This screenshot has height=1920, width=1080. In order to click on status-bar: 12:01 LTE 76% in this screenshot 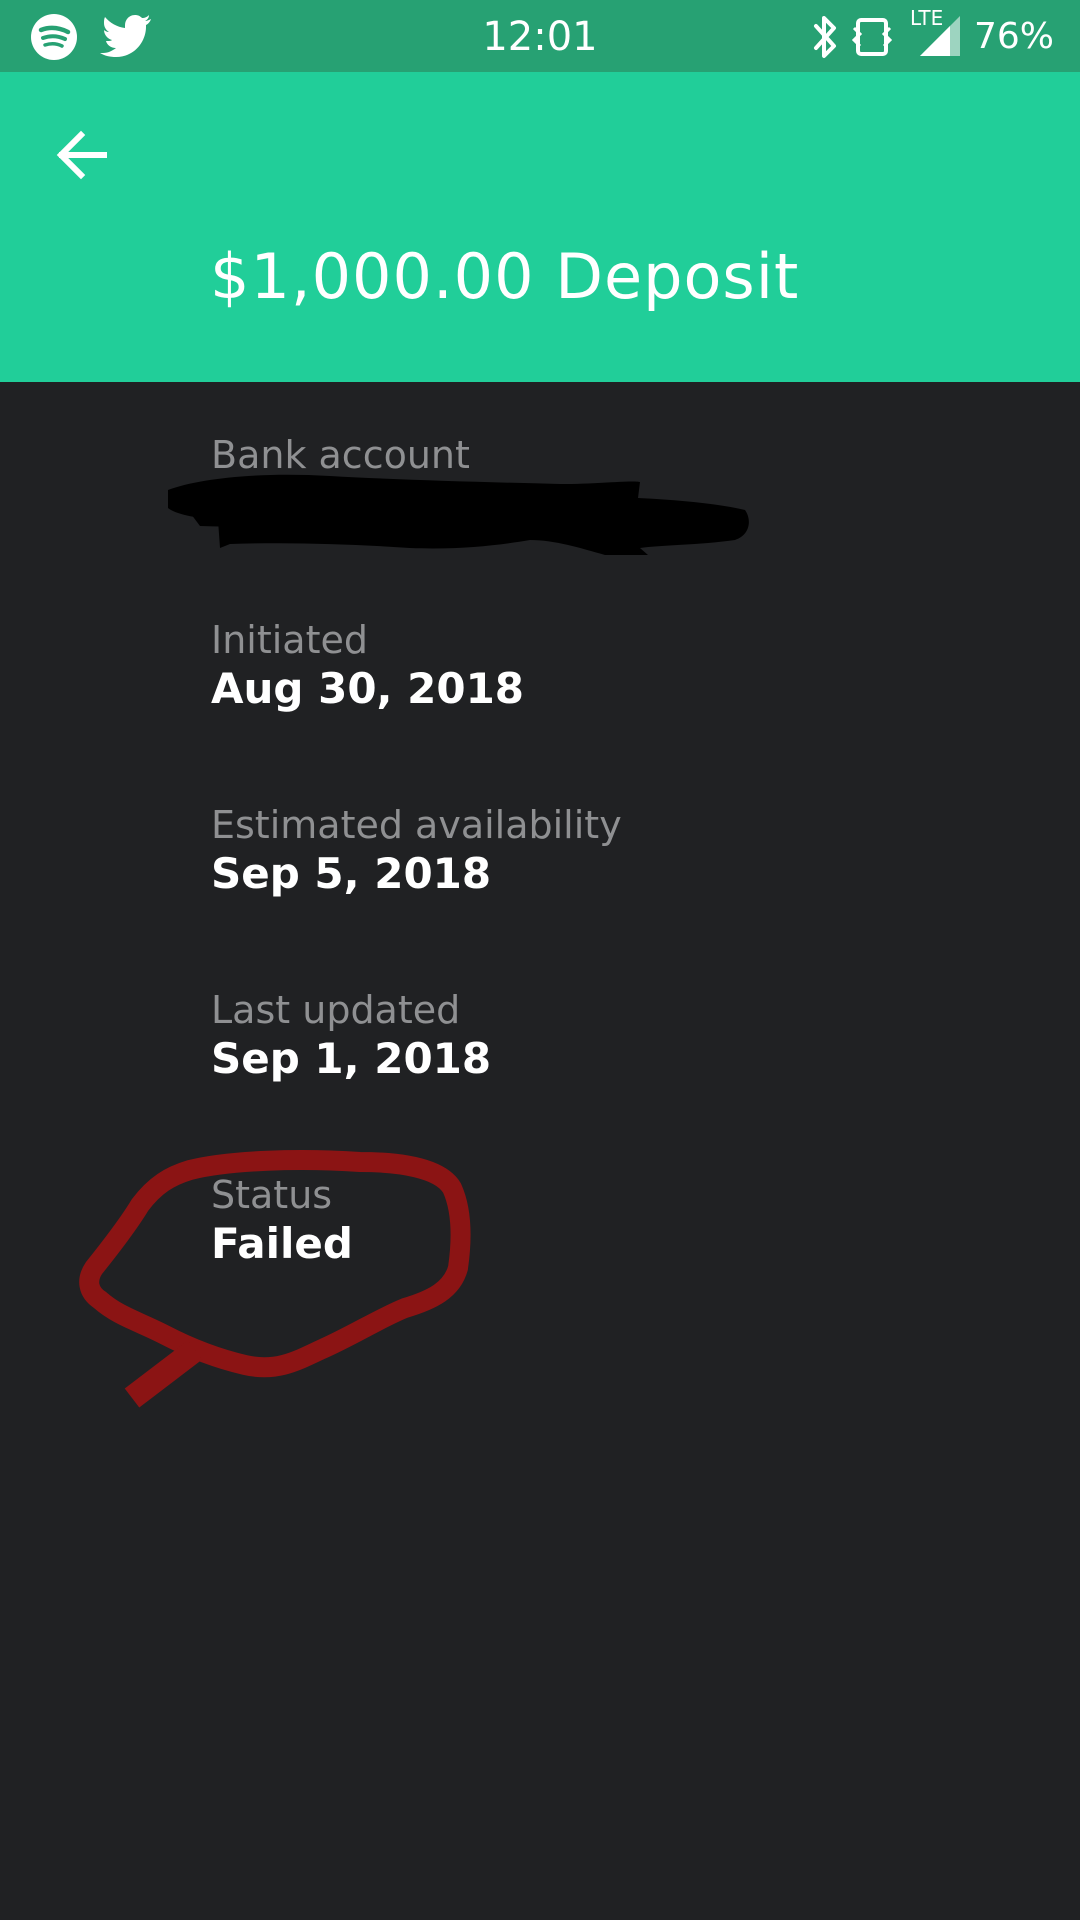, I will do `click(540, 36)`.